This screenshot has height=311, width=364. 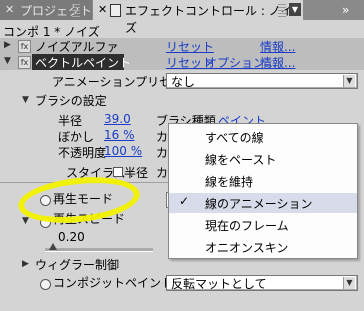 I want to click on checkbox-icon, so click(x=118, y=172).